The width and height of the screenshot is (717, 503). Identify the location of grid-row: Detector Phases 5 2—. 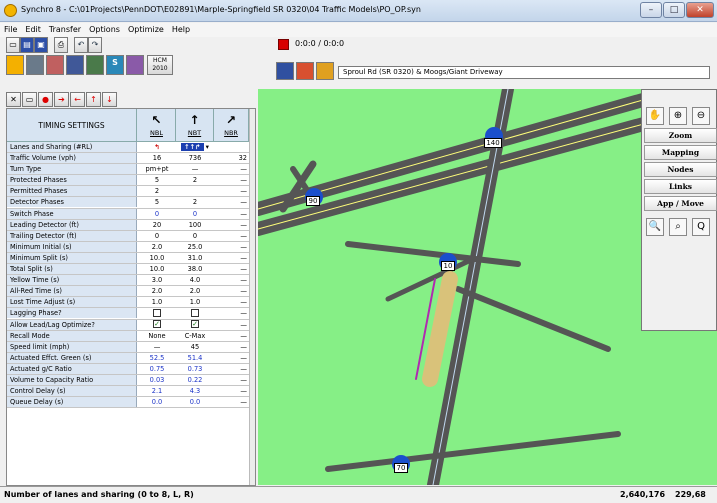
(128, 203).